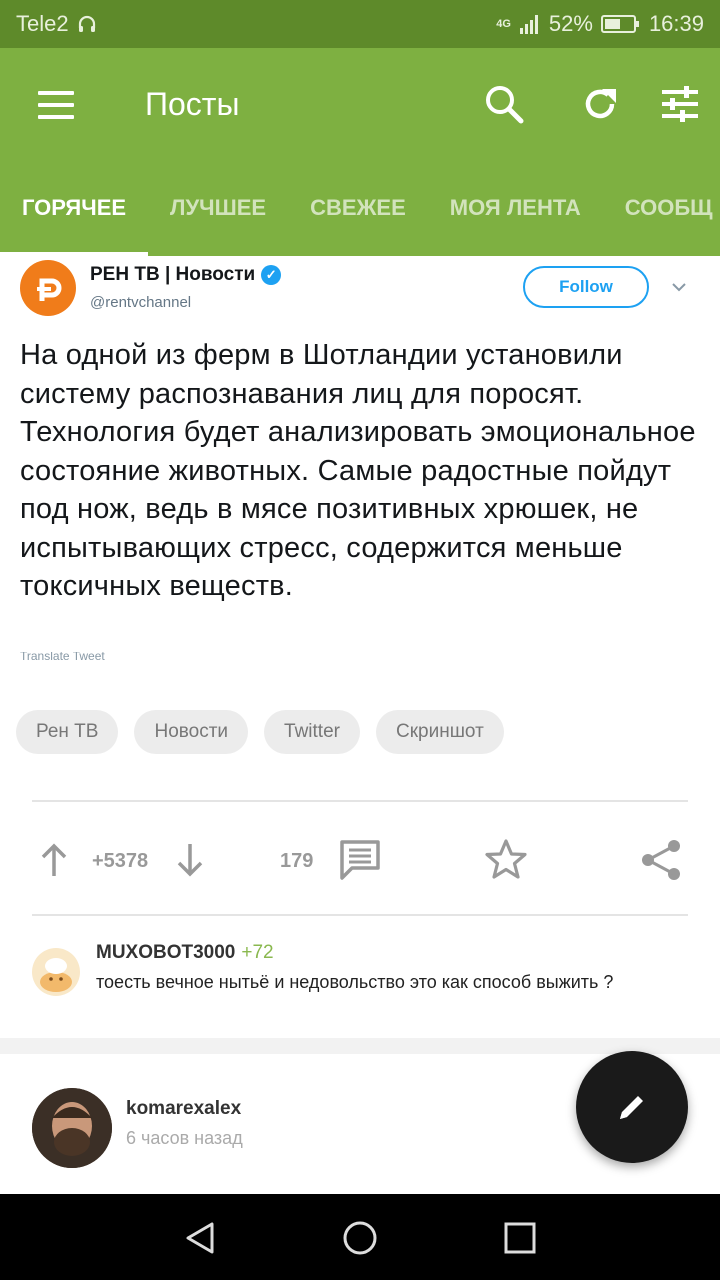 The height and width of the screenshot is (1280, 720). I want to click on post-actions: +5378 179, so click(360, 862).